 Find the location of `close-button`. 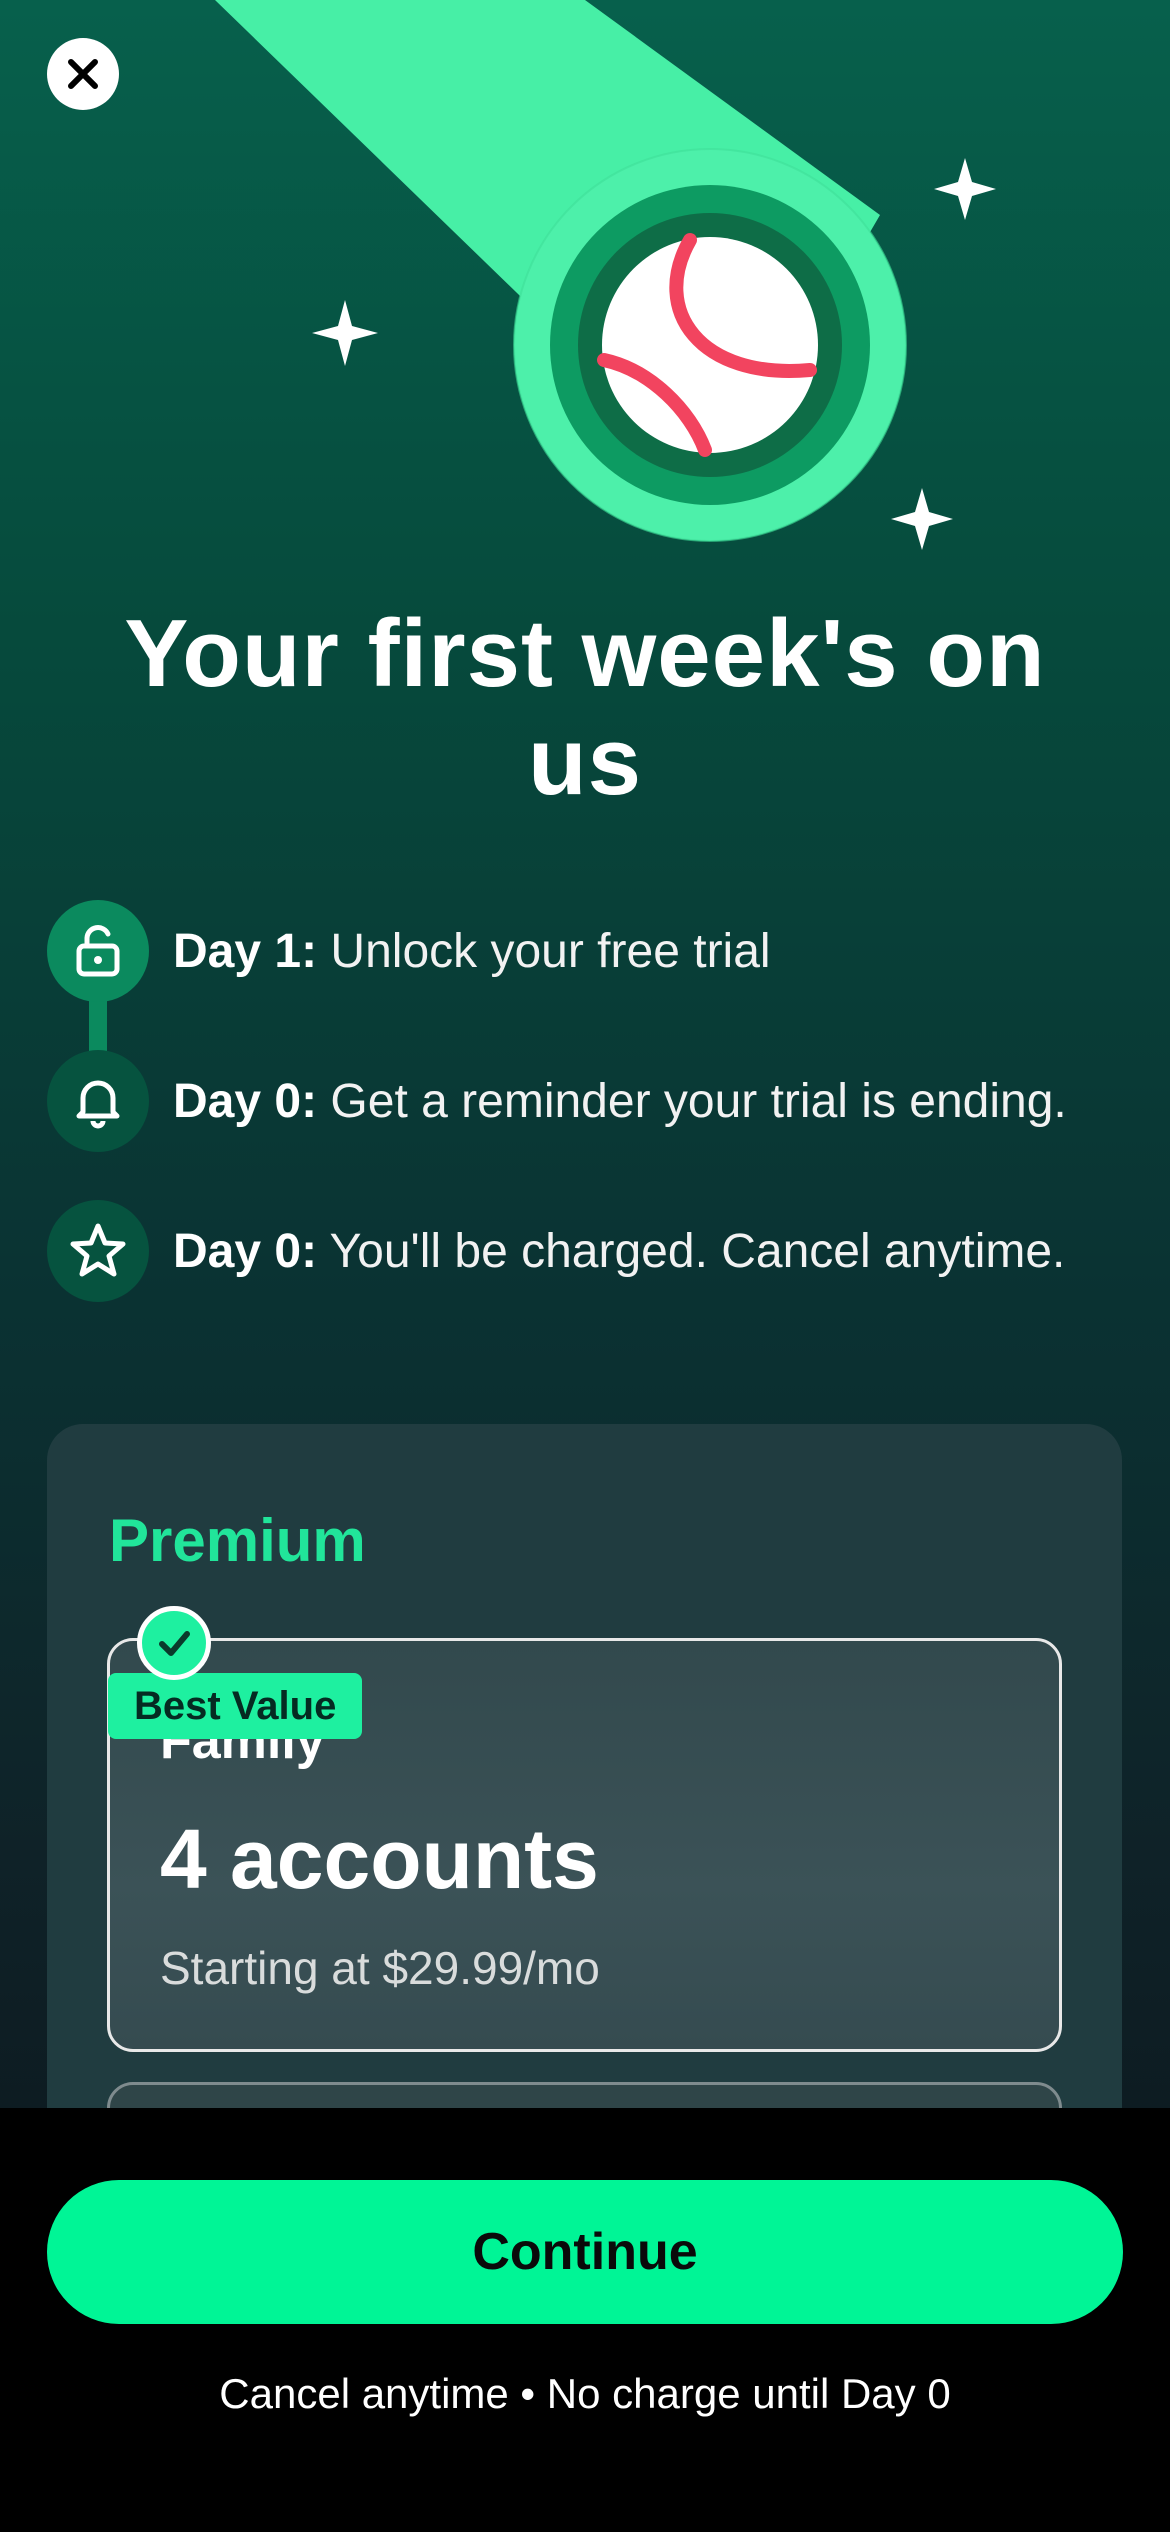

close-button is located at coordinates (83, 74).